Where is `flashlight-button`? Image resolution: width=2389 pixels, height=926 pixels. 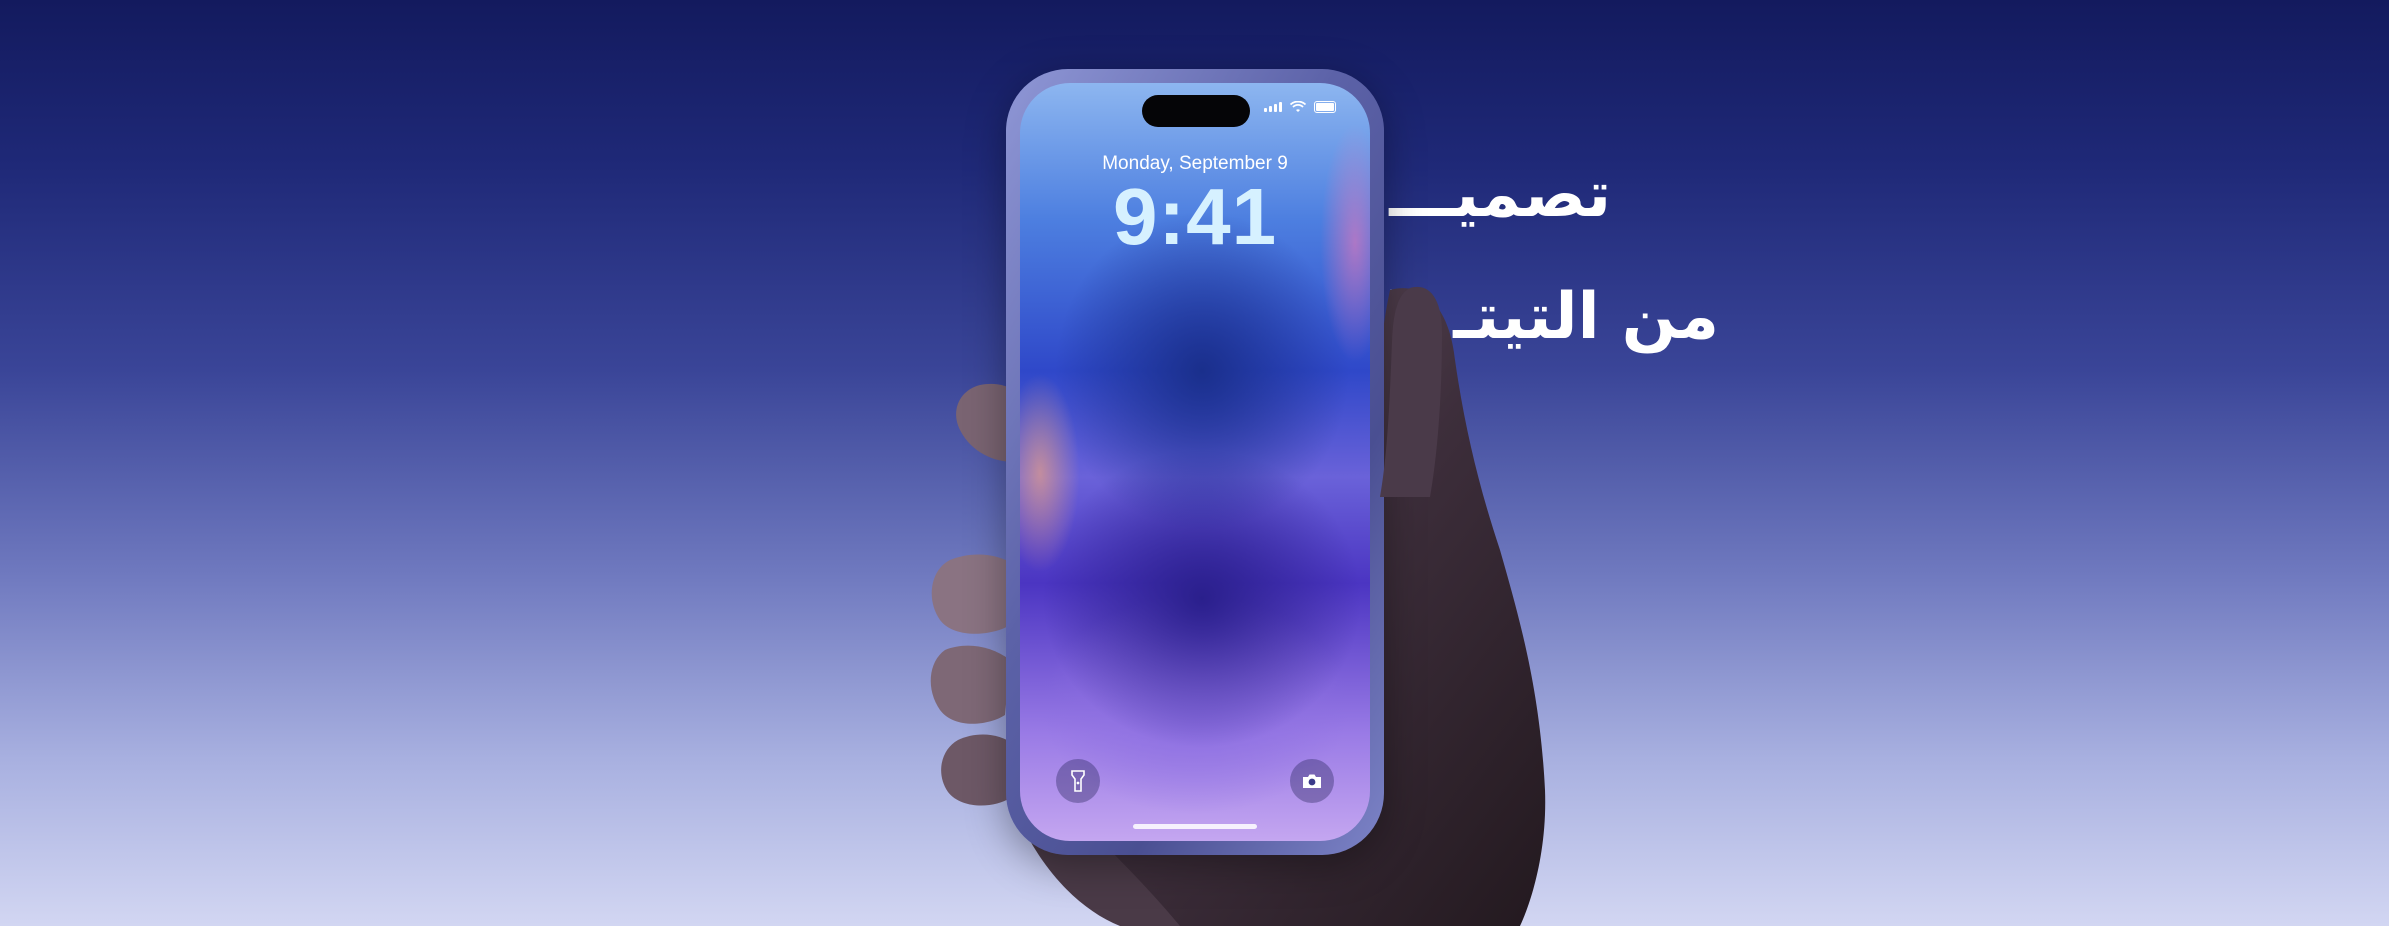 flashlight-button is located at coordinates (1078, 781).